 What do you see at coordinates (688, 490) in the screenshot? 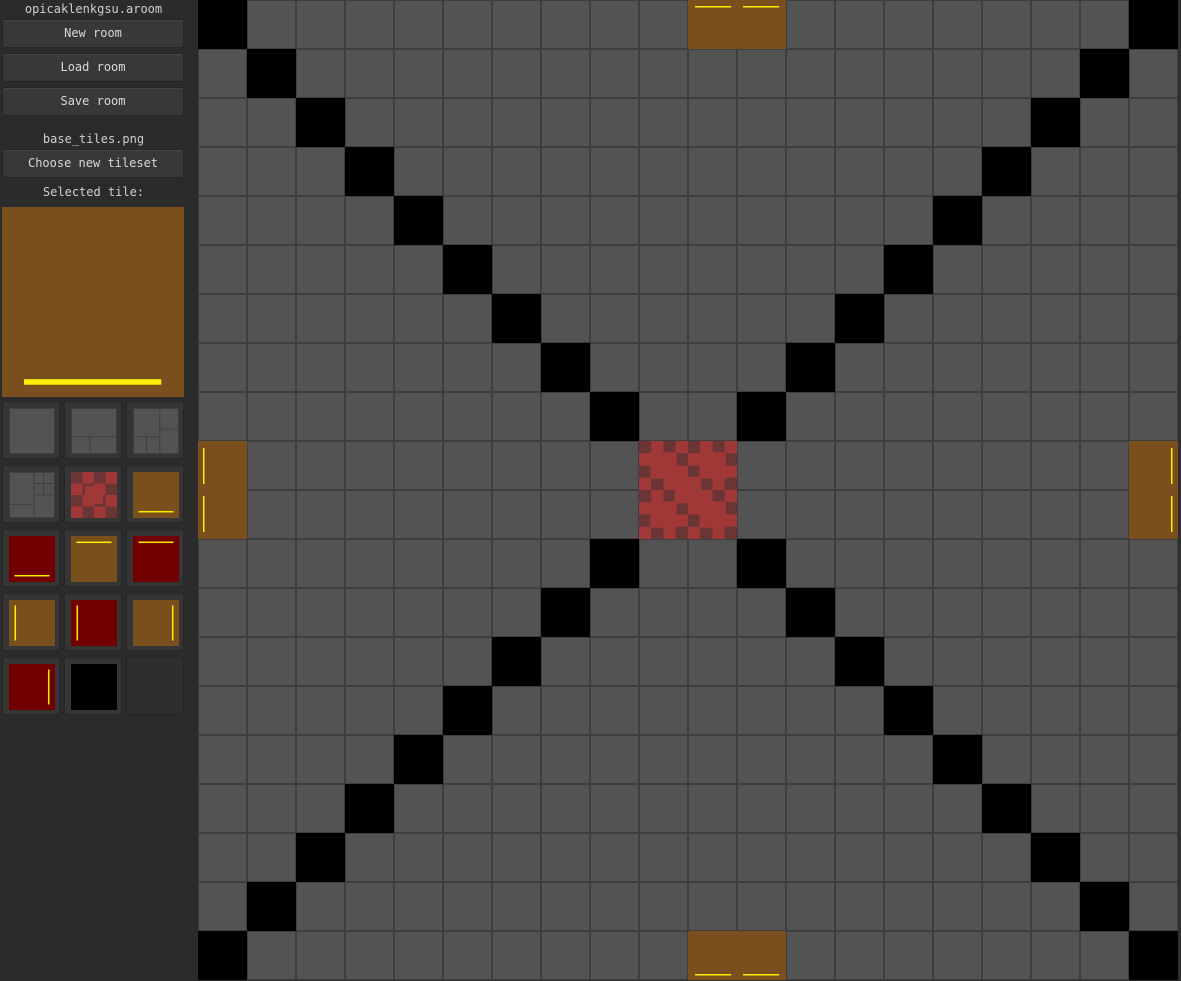
I see `checker-tile` at bounding box center [688, 490].